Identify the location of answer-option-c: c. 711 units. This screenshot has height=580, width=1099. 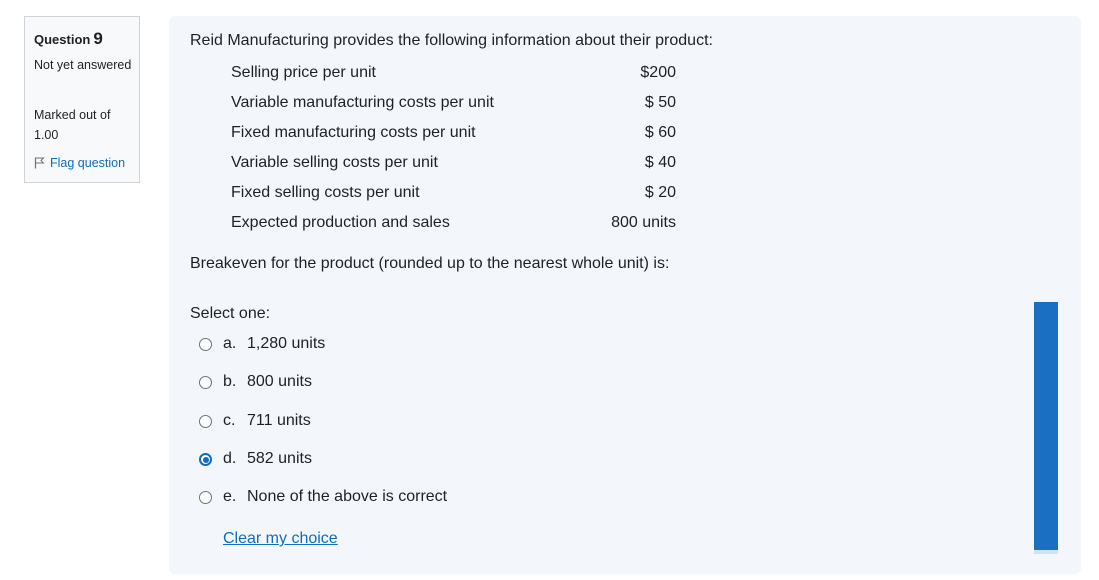
(255, 421).